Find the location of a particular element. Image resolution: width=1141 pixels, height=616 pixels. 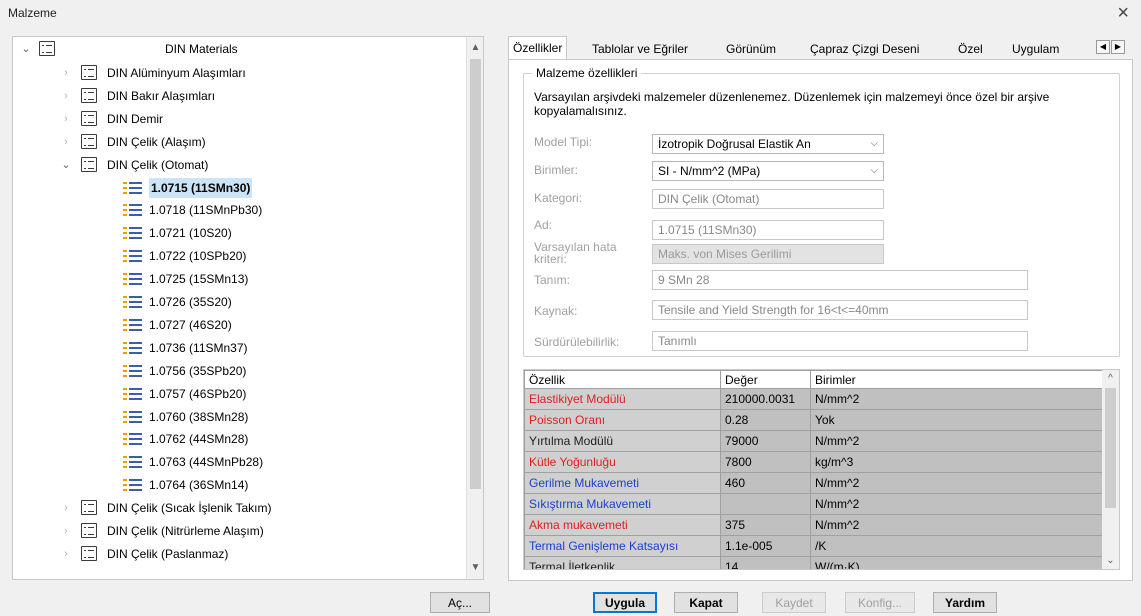

model-type-select: İzotropik Doğrusal Elastik An ⌵ is located at coordinates (768, 144).